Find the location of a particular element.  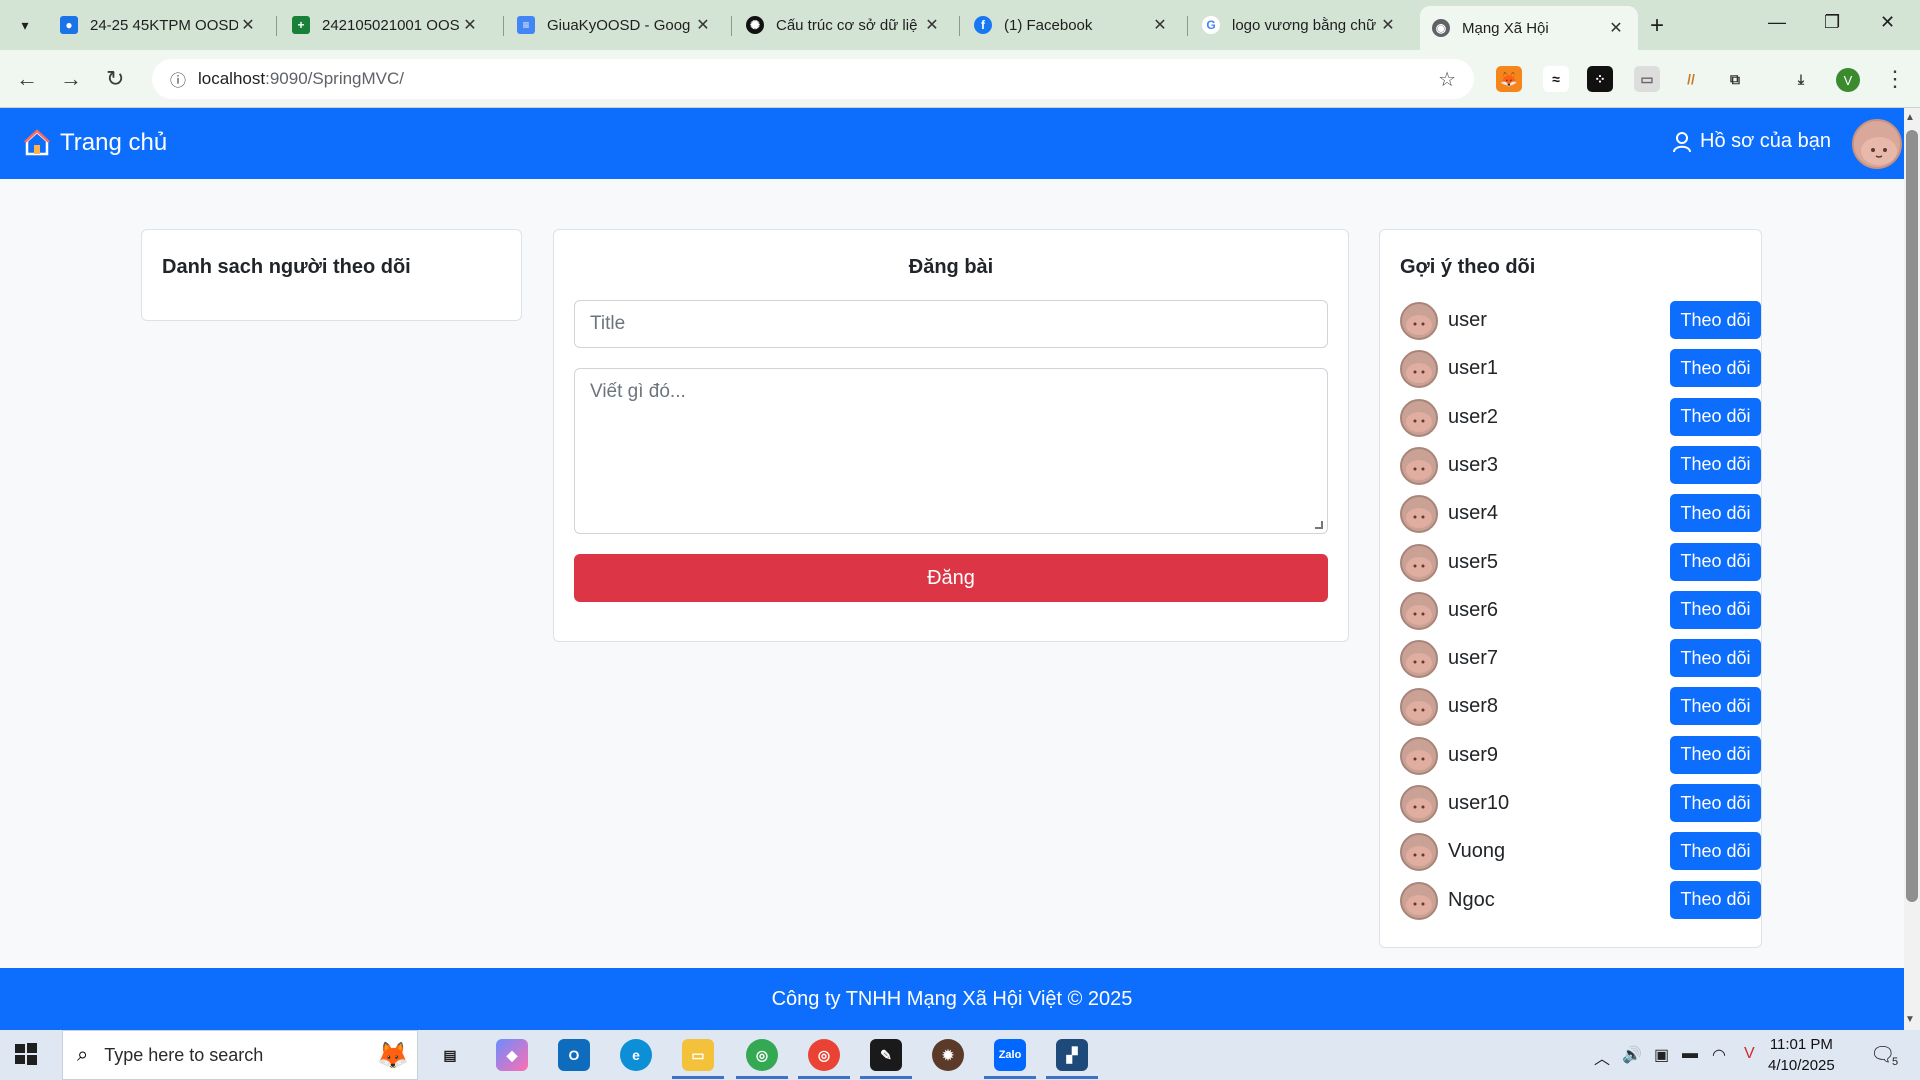

suggestion-username: Ngoc is located at coordinates (1471, 900).